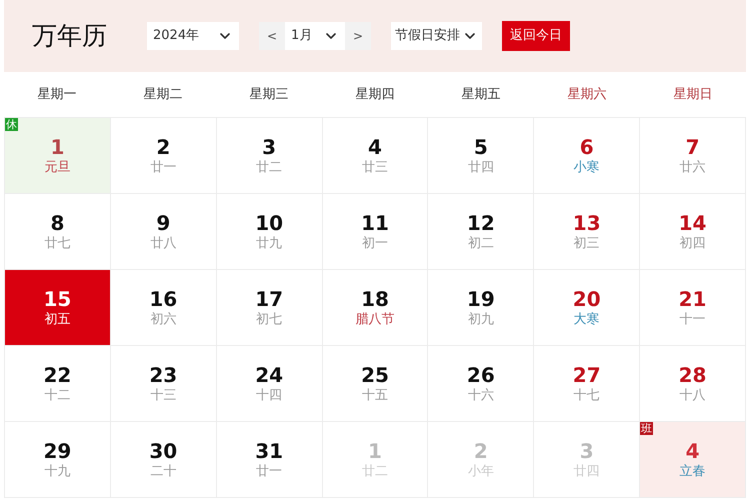 Image resolution: width=750 pixels, height=500 pixels. What do you see at coordinates (269, 395) in the screenshot?
I see `lunar-date: 十四` at bounding box center [269, 395].